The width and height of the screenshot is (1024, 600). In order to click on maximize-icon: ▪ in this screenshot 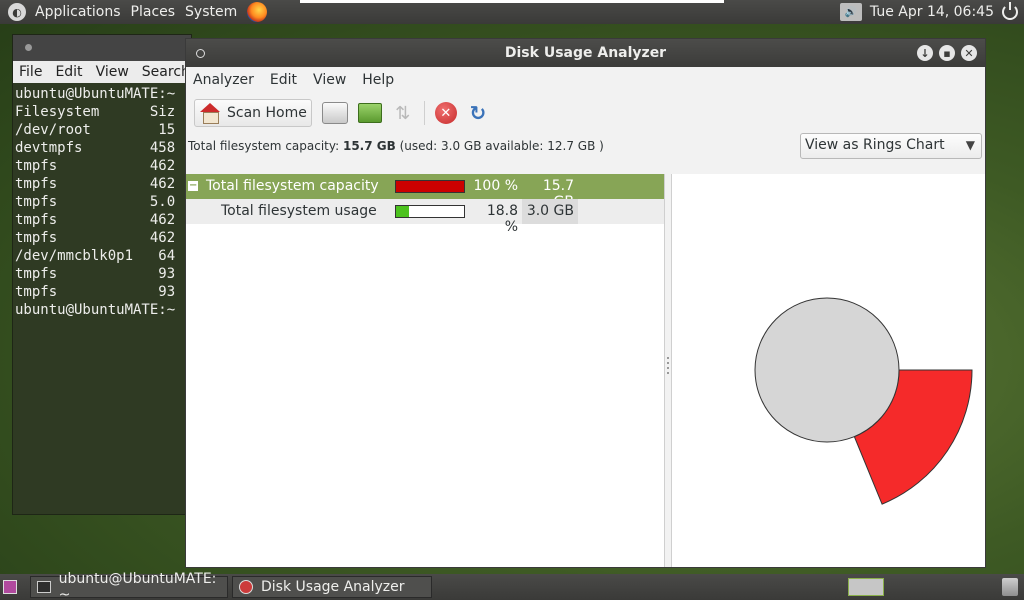, I will do `click(947, 53)`.